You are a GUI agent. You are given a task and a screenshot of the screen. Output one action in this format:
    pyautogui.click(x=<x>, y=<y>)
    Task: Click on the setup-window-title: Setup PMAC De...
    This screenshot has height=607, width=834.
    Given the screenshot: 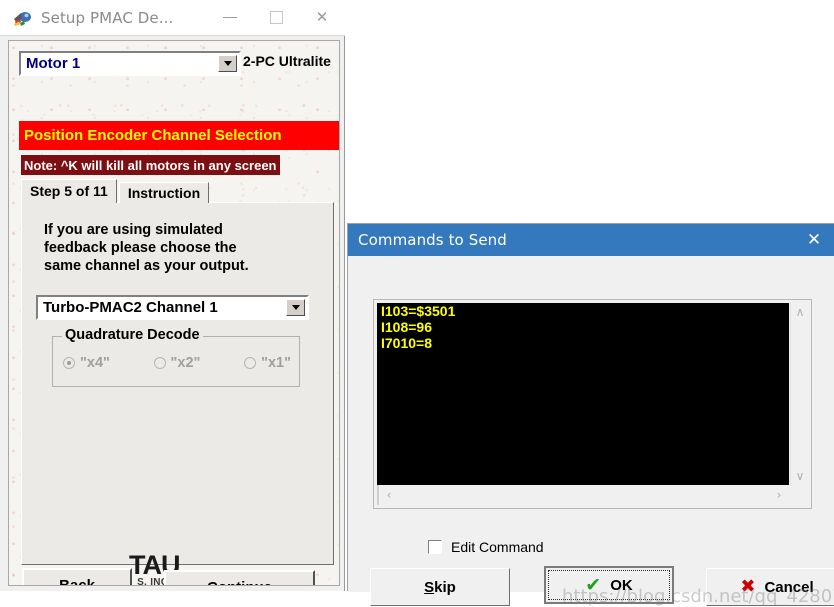 What is the action you would take?
    pyautogui.click(x=107, y=17)
    